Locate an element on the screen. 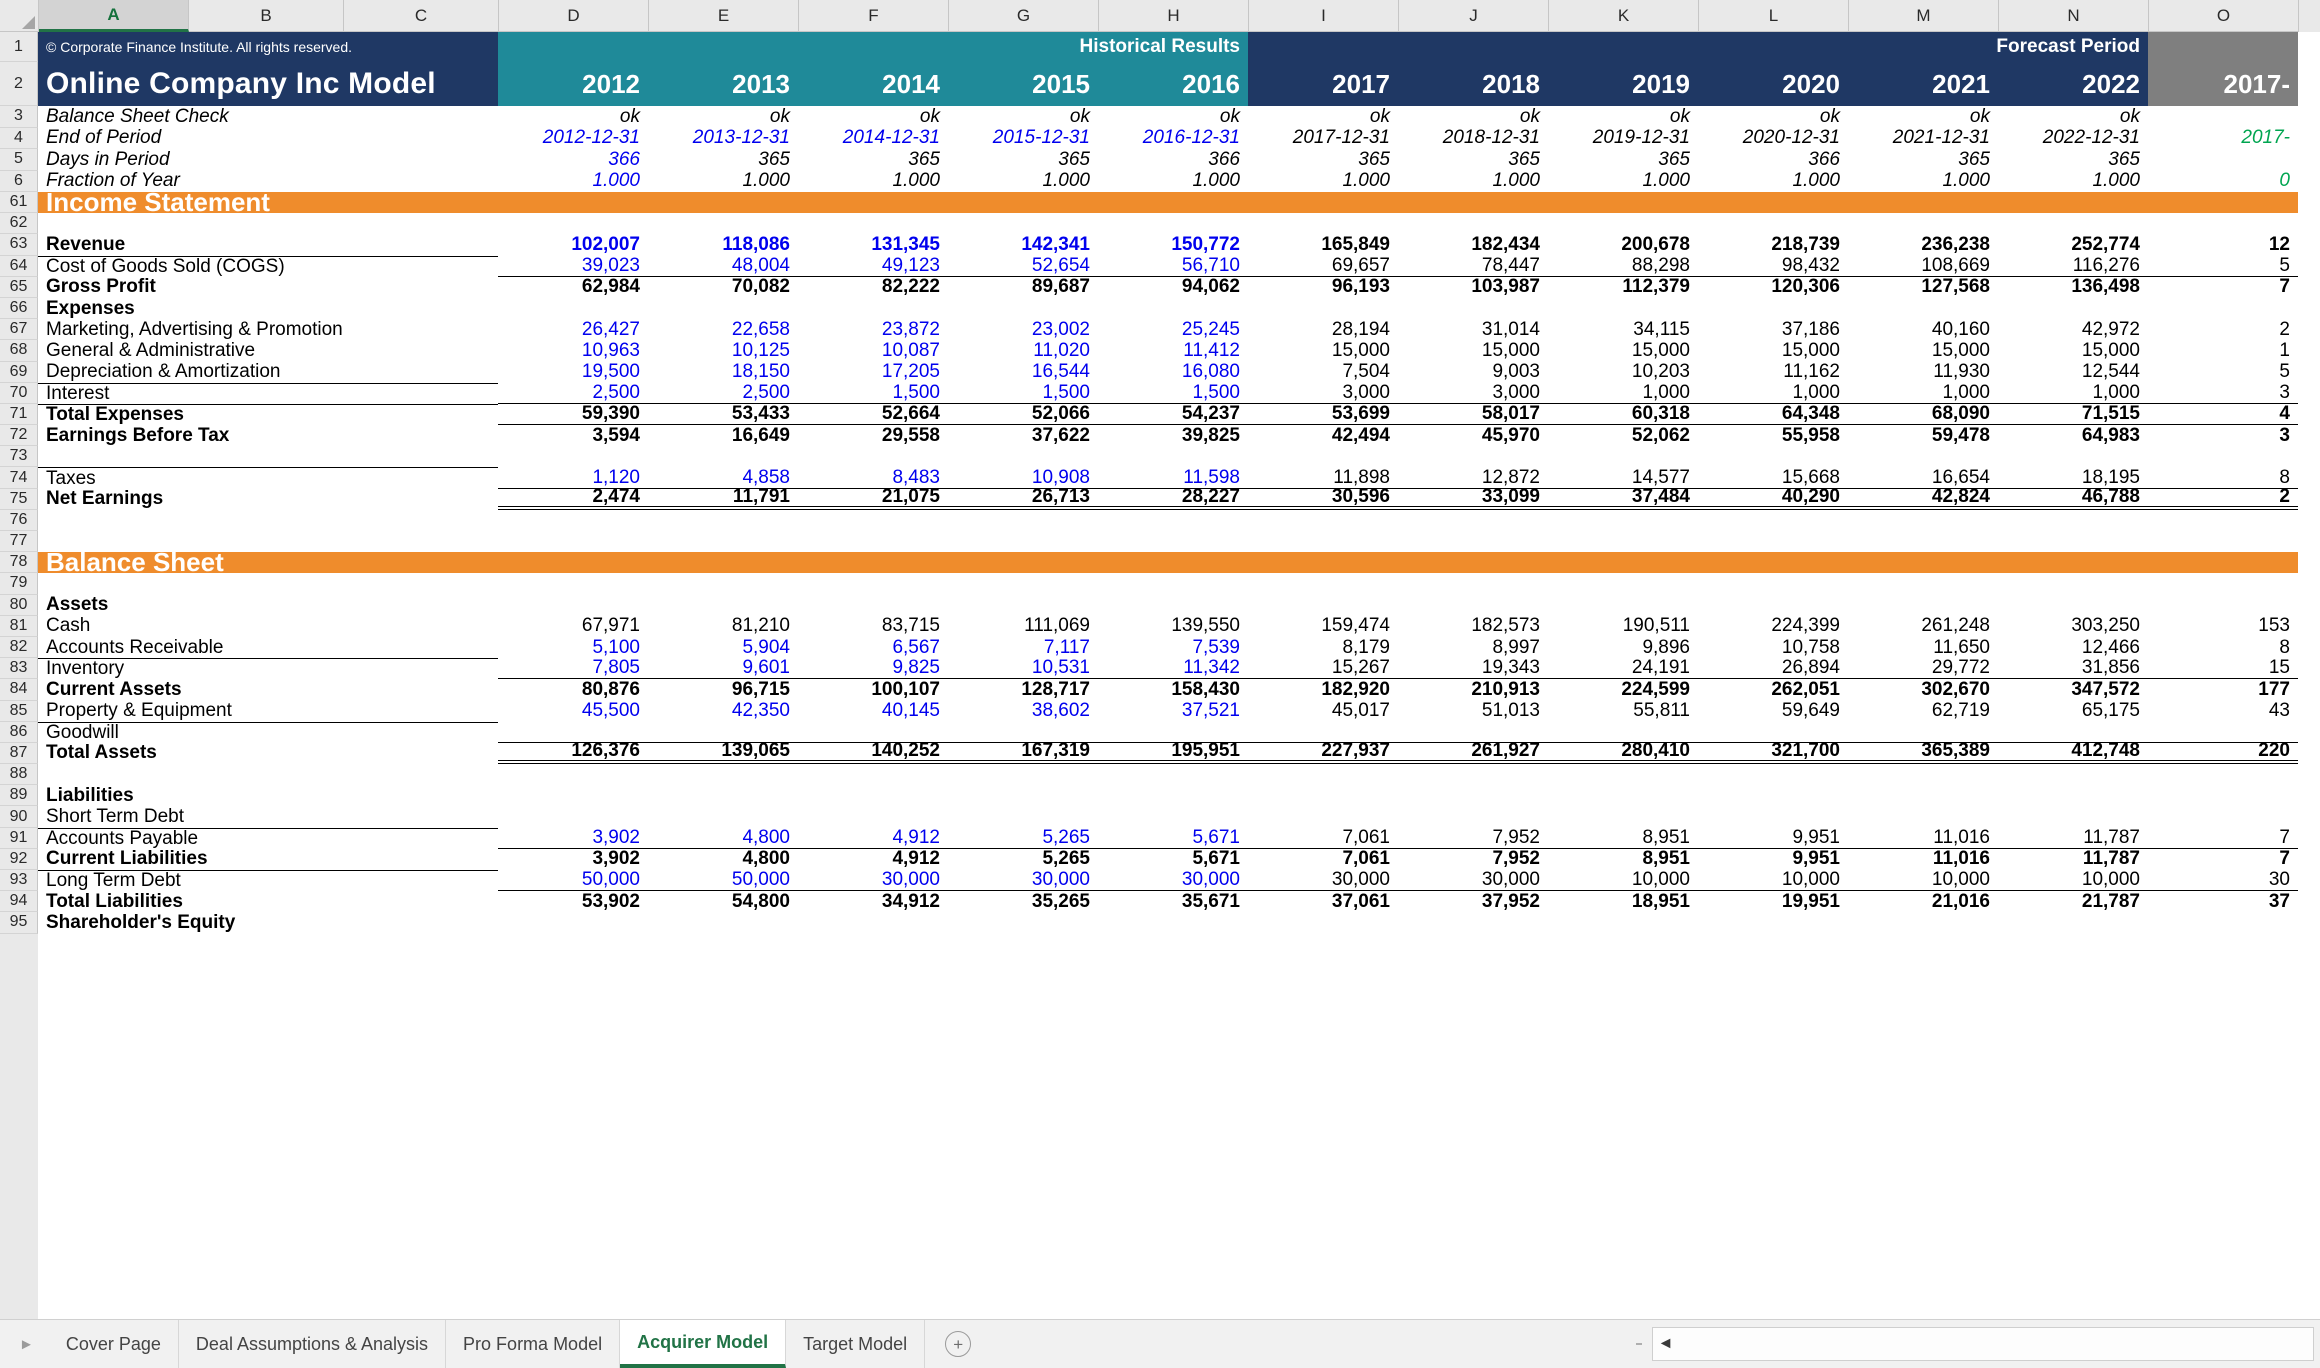 The width and height of the screenshot is (2320, 1368). cell-70-8: 1,000 is located at coordinates (1623, 393).